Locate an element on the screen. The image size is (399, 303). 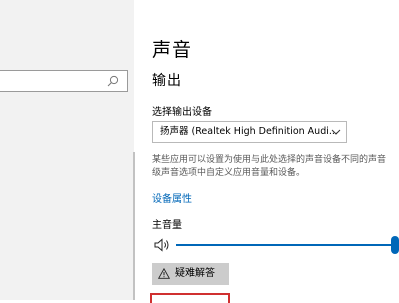
volume-slider-track is located at coordinates (287, 245).